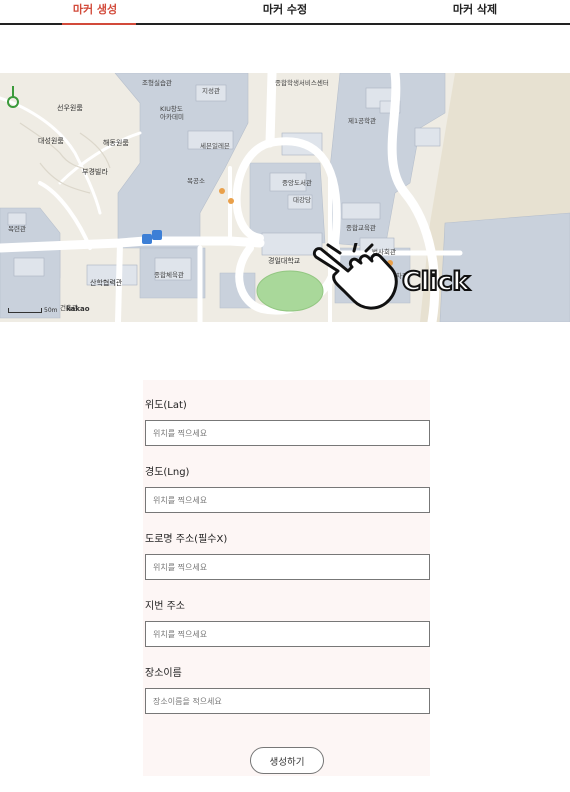  I want to click on map-scale-text: 50m, so click(51, 310).